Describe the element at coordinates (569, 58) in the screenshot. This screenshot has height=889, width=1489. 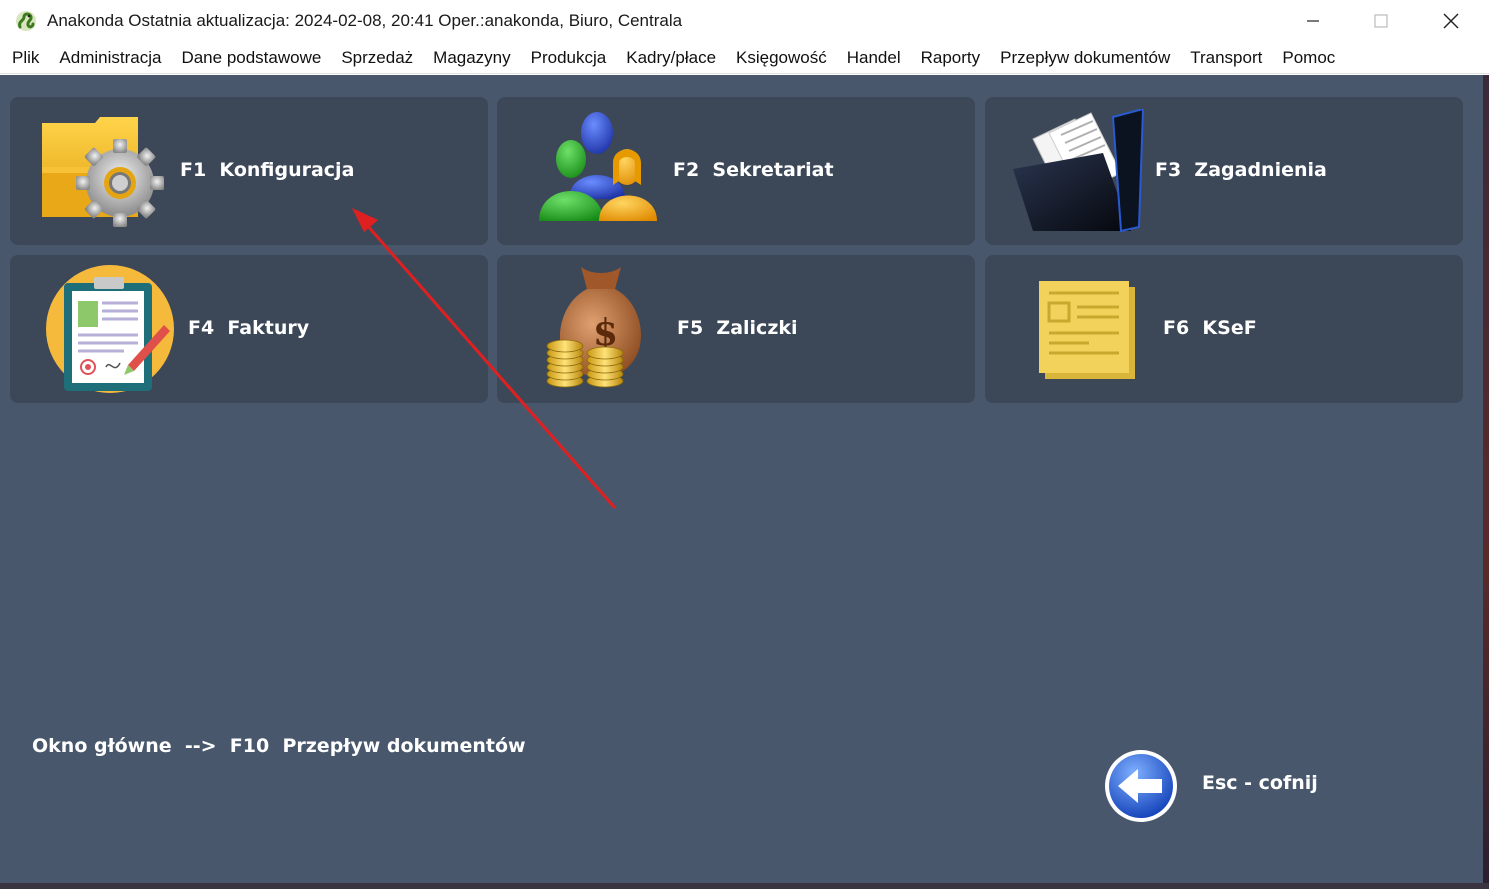
I see `menu-produkcja: Produkcja` at that location.